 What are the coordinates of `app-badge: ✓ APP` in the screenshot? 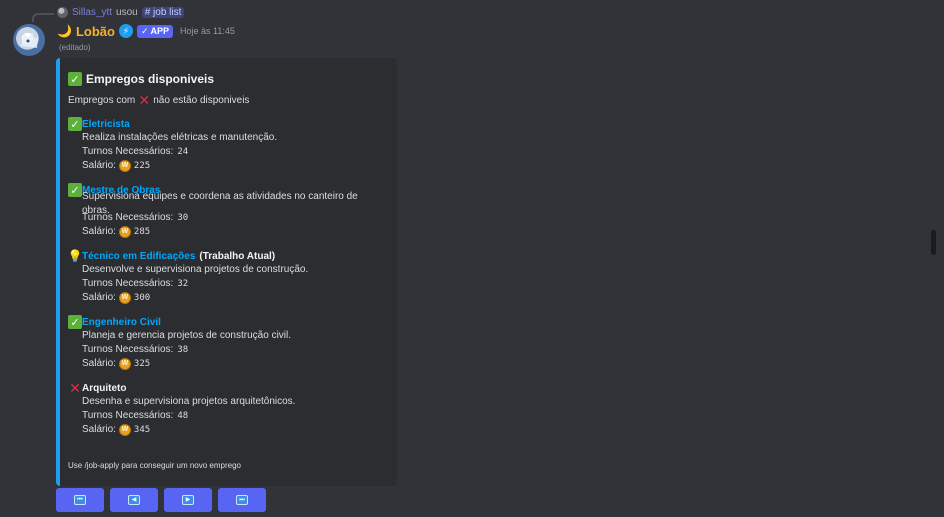 It's located at (155, 31).